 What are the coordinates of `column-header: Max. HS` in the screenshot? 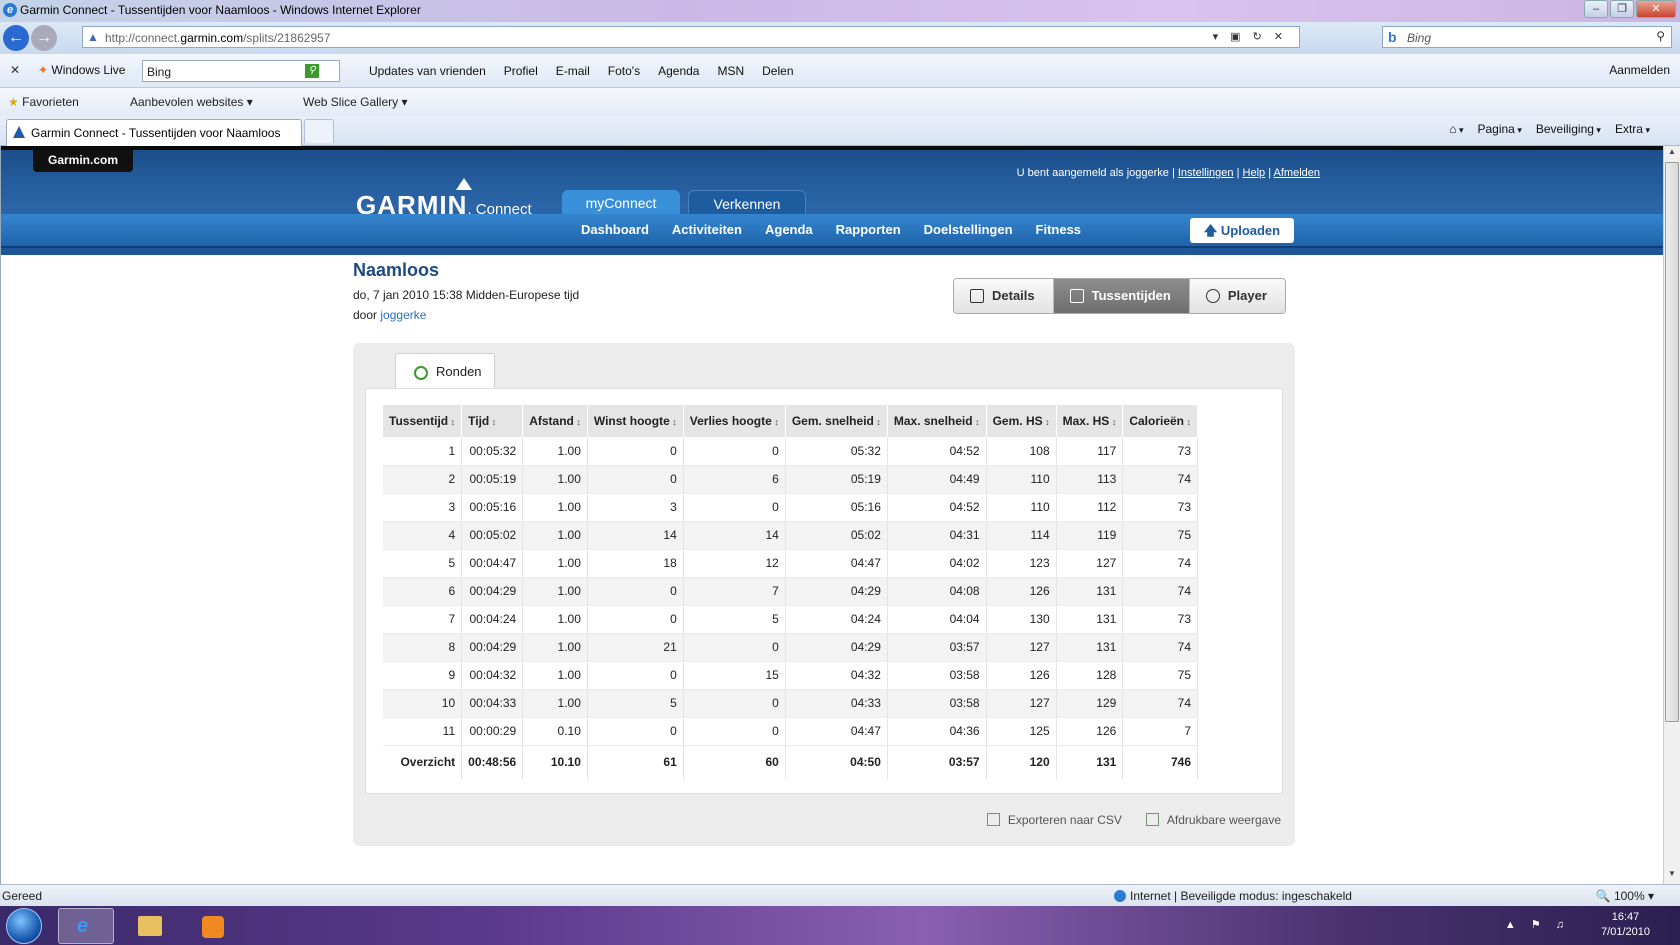 It's located at (1090, 421).